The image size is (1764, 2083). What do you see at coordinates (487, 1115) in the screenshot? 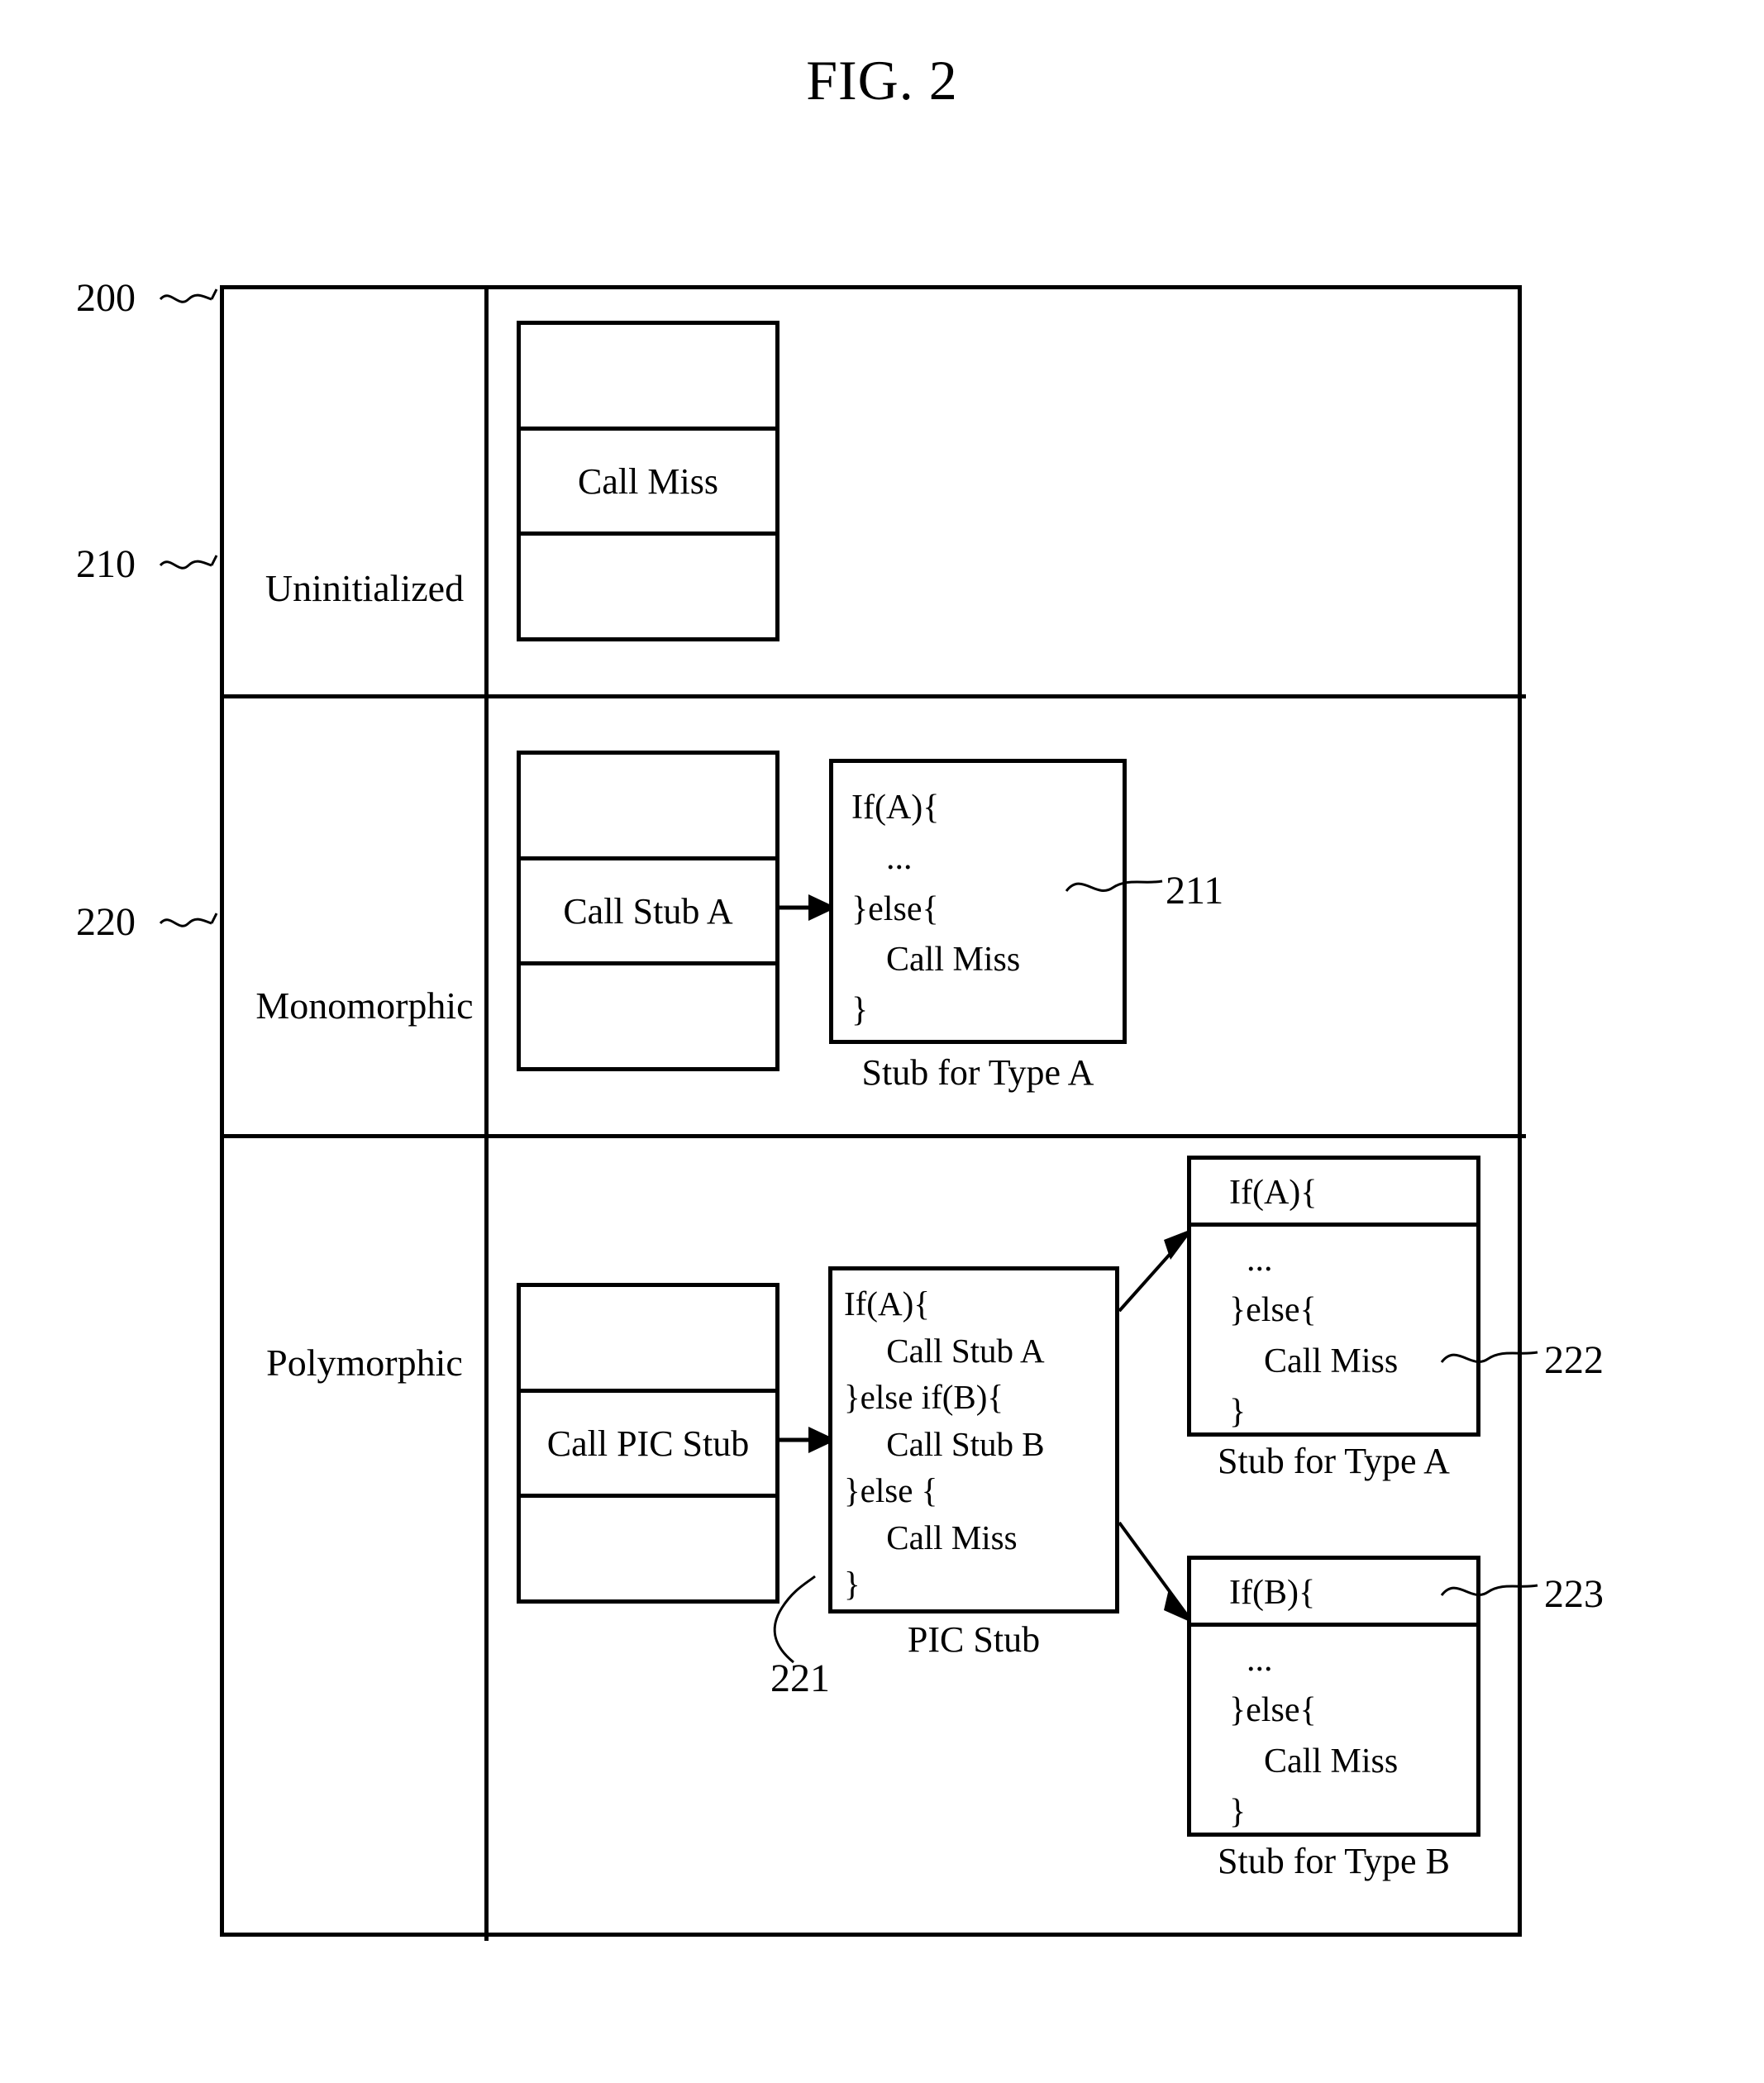
I see `column-divider` at bounding box center [487, 1115].